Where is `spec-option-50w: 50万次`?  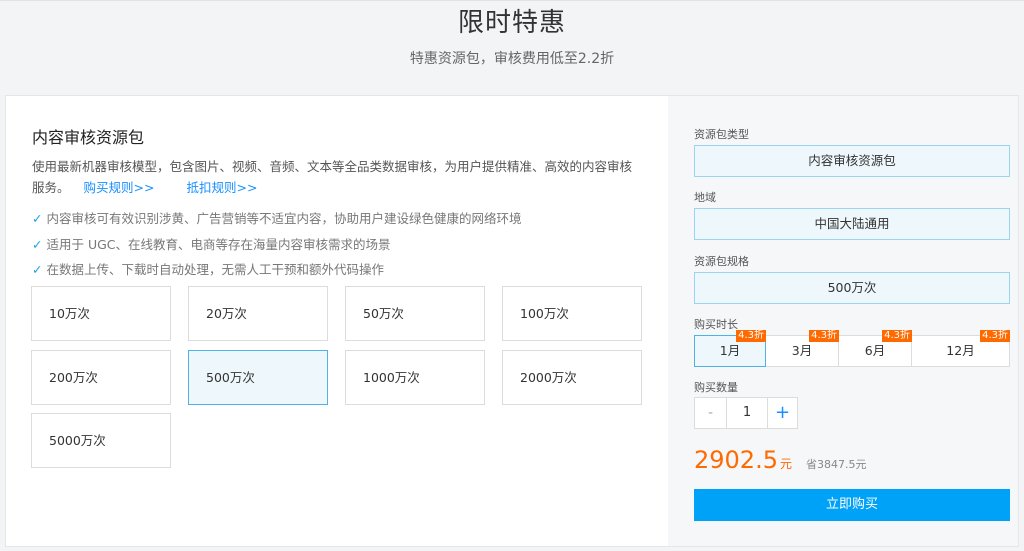
spec-option-50w: 50万次 is located at coordinates (415, 313).